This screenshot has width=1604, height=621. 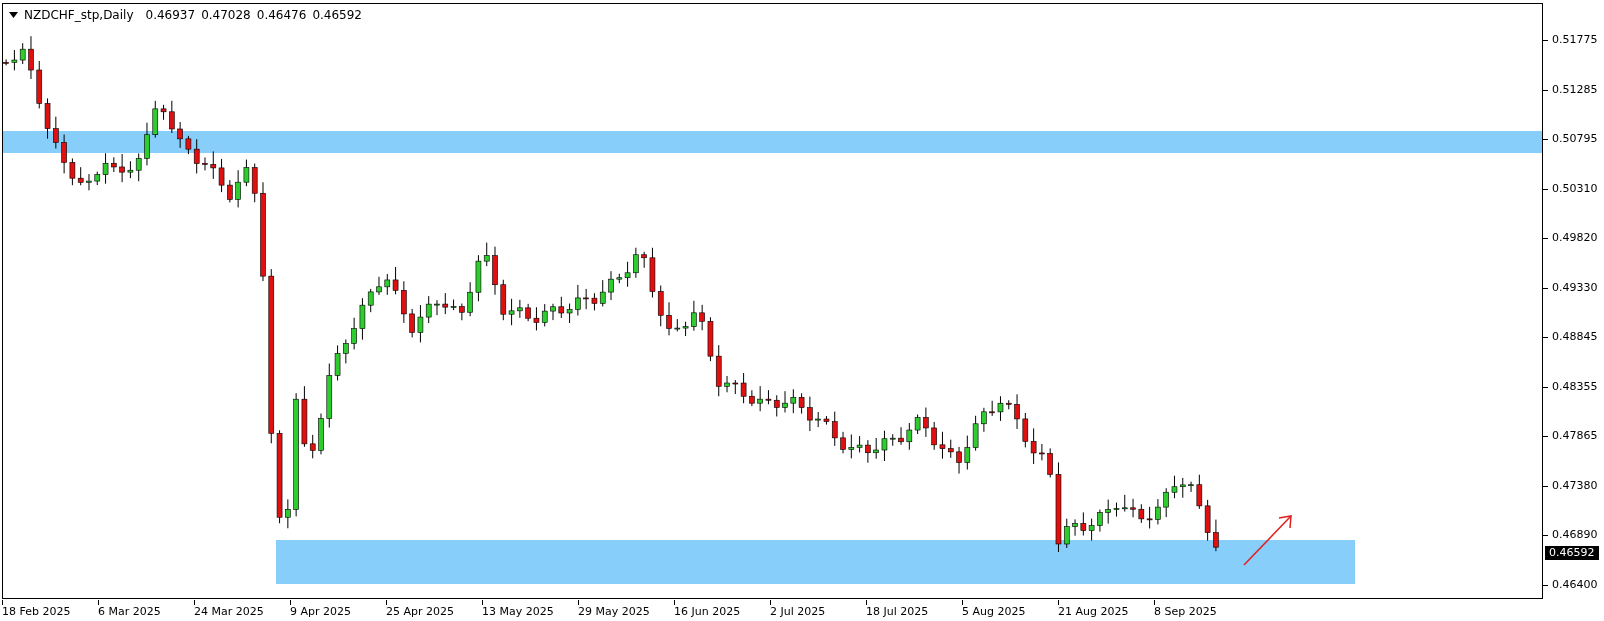 I want to click on date-label: 21 Aug 2025, so click(x=1094, y=612).